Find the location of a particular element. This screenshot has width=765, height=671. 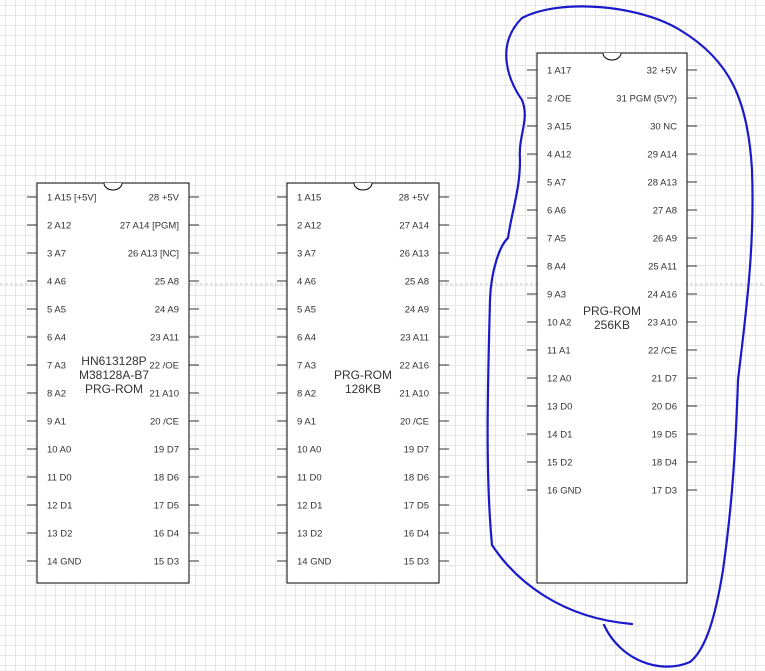

pin-label-right: 31 PGM (5V?) is located at coordinates (646, 99).